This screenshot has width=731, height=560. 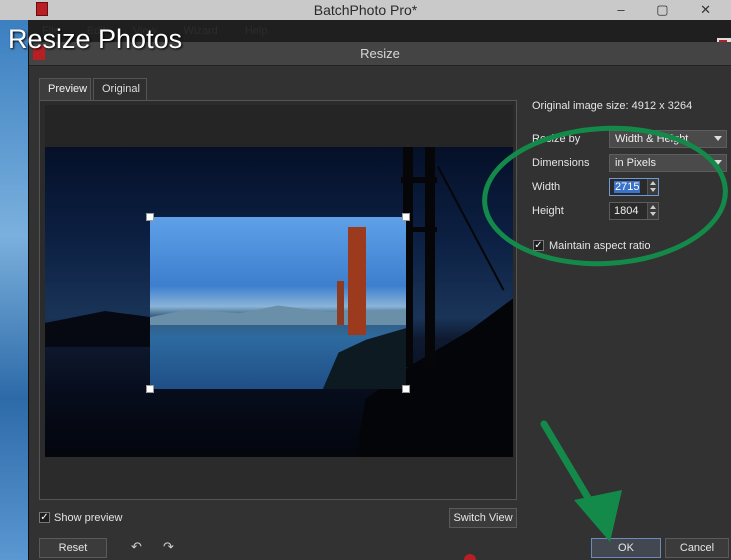 I want to click on crop-handle-bottom-left, so click(x=150, y=389).